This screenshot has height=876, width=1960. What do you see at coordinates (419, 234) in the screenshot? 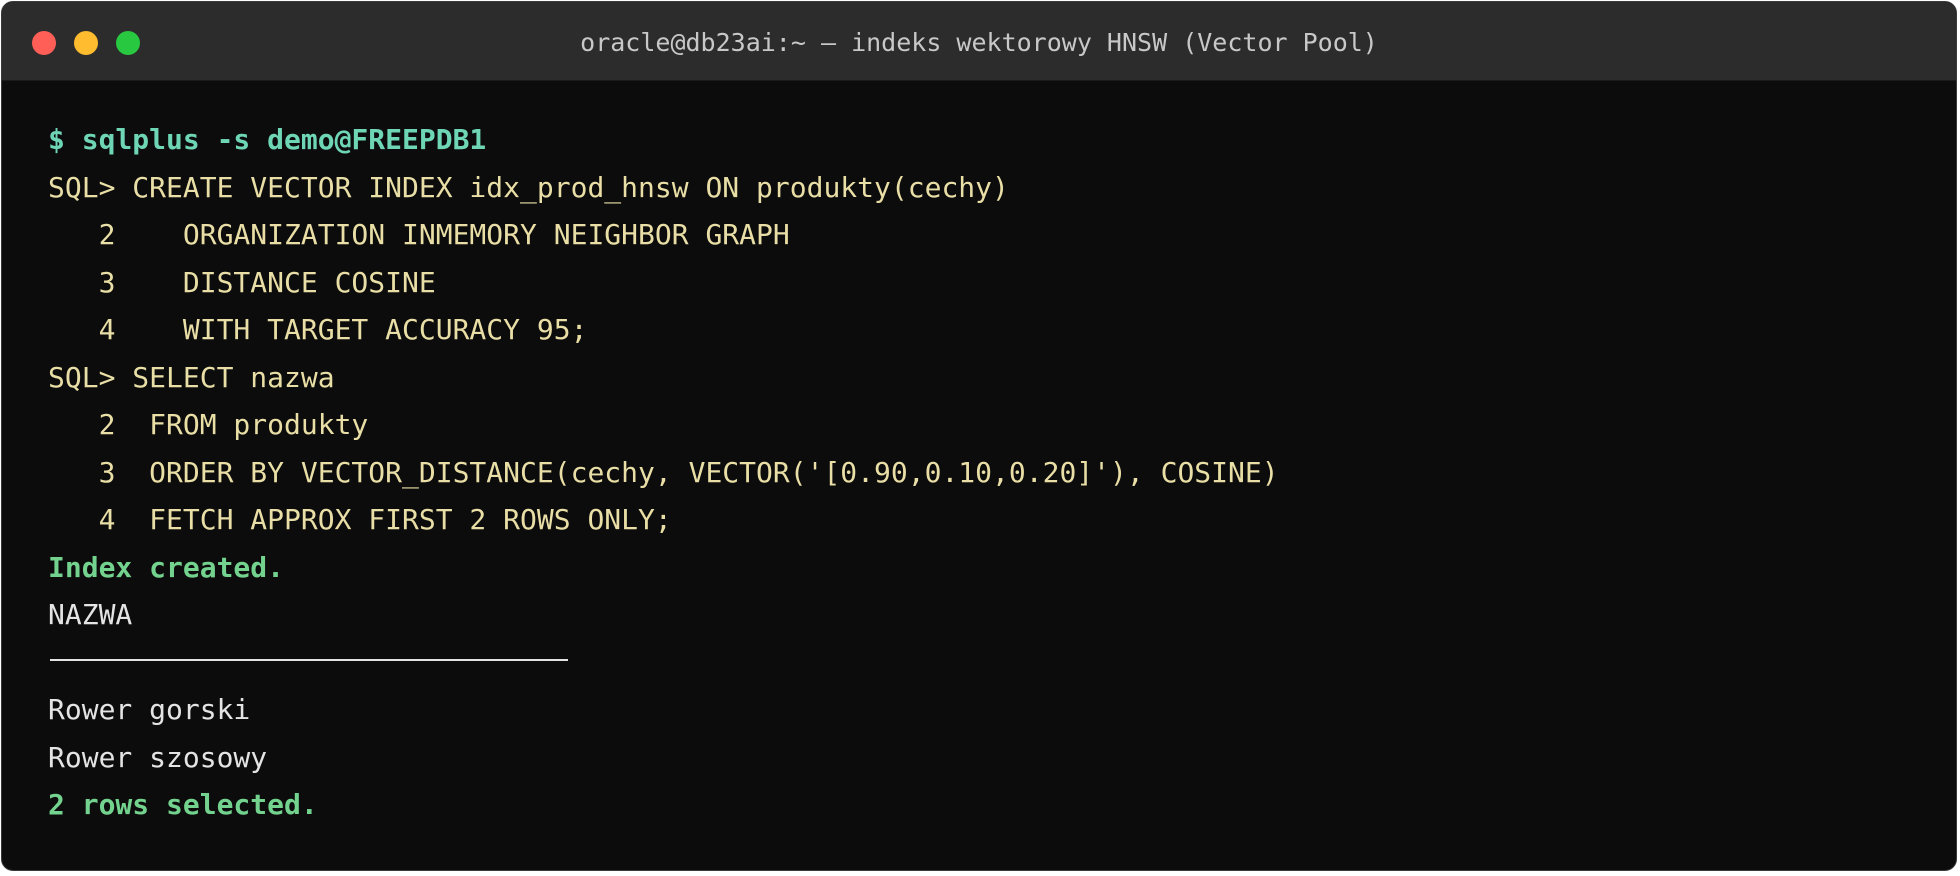
I see `sql-line: 2 ORGANIZATION INMEMORY NEIGHBOR GRAPH` at bounding box center [419, 234].